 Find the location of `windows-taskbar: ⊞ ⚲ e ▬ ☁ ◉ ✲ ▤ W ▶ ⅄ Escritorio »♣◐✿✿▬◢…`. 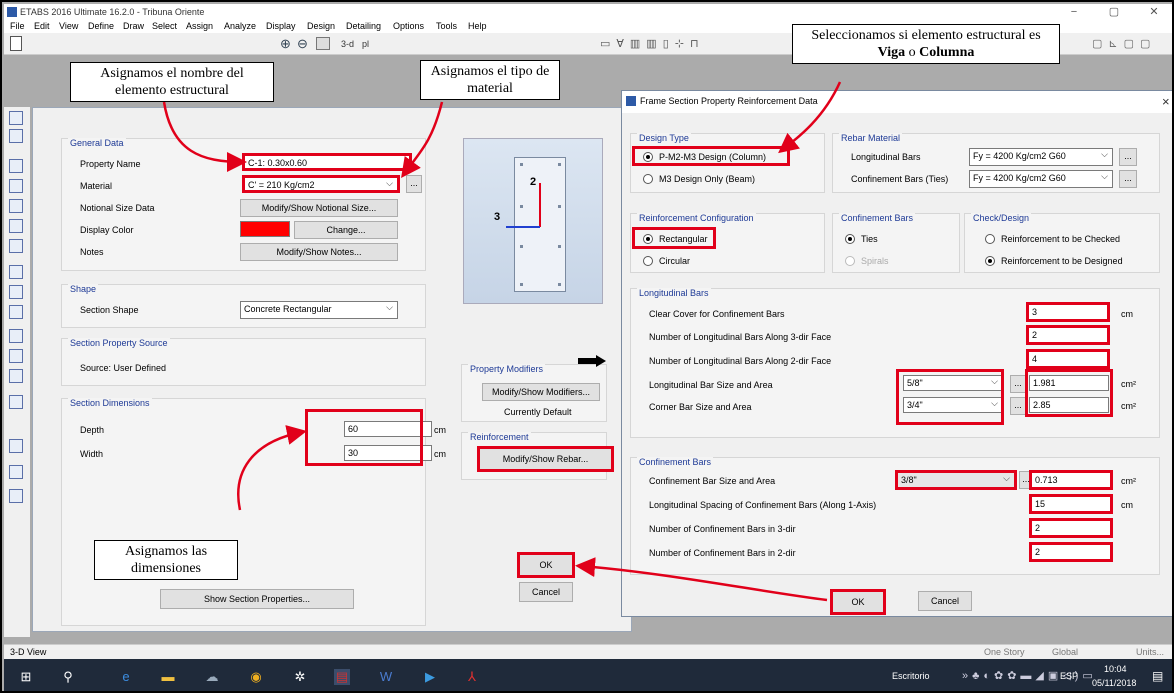

windows-taskbar: ⊞ ⚲ e ▬ ☁ ◉ ✲ ▤ W ▶ ⅄ Escritorio »♣◐✿✿▬◢… is located at coordinates (588, 675).